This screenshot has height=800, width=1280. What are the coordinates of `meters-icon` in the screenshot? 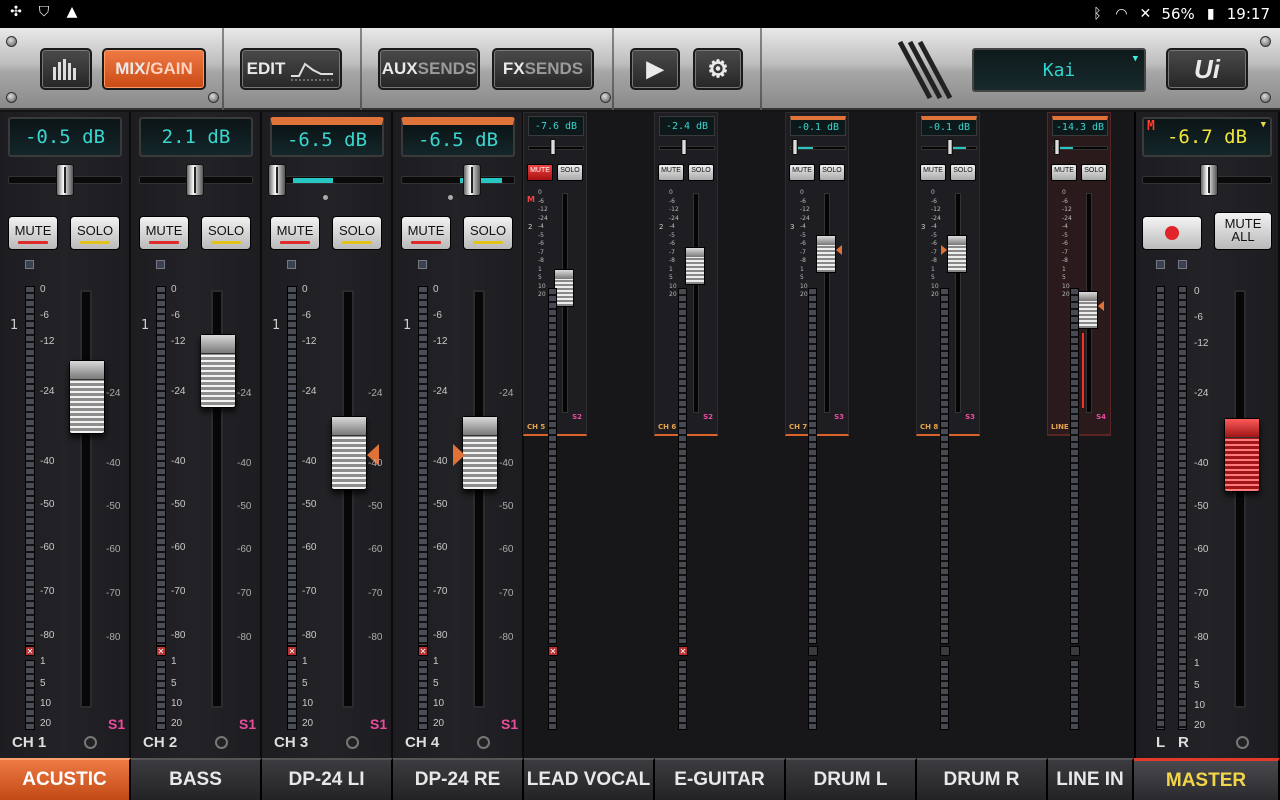 It's located at (64, 69).